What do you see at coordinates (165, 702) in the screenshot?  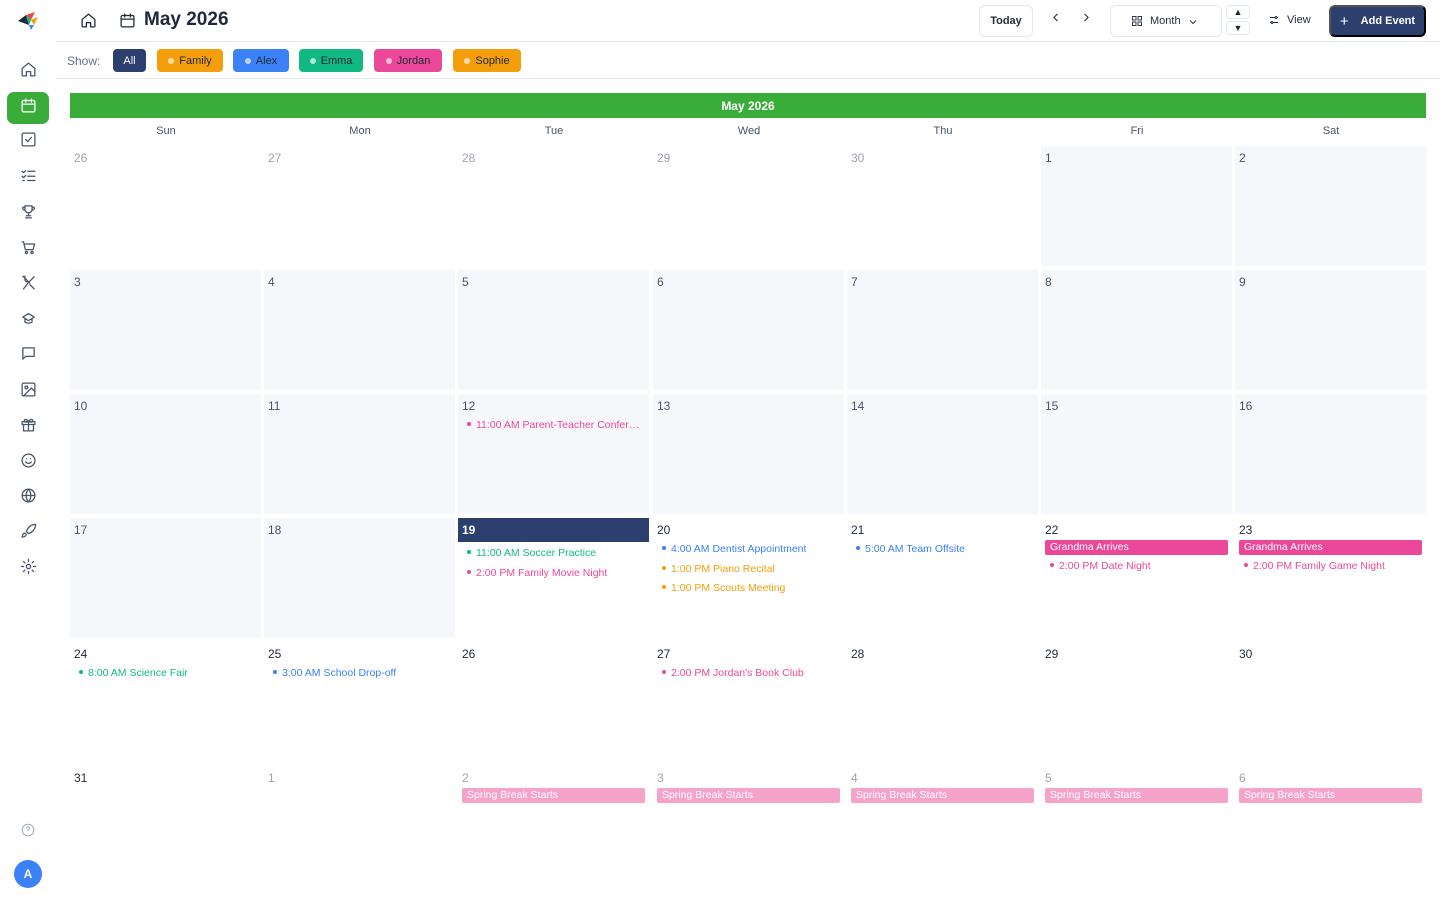 I see `day-cell: 24 8:00 AM Science Fair` at bounding box center [165, 702].